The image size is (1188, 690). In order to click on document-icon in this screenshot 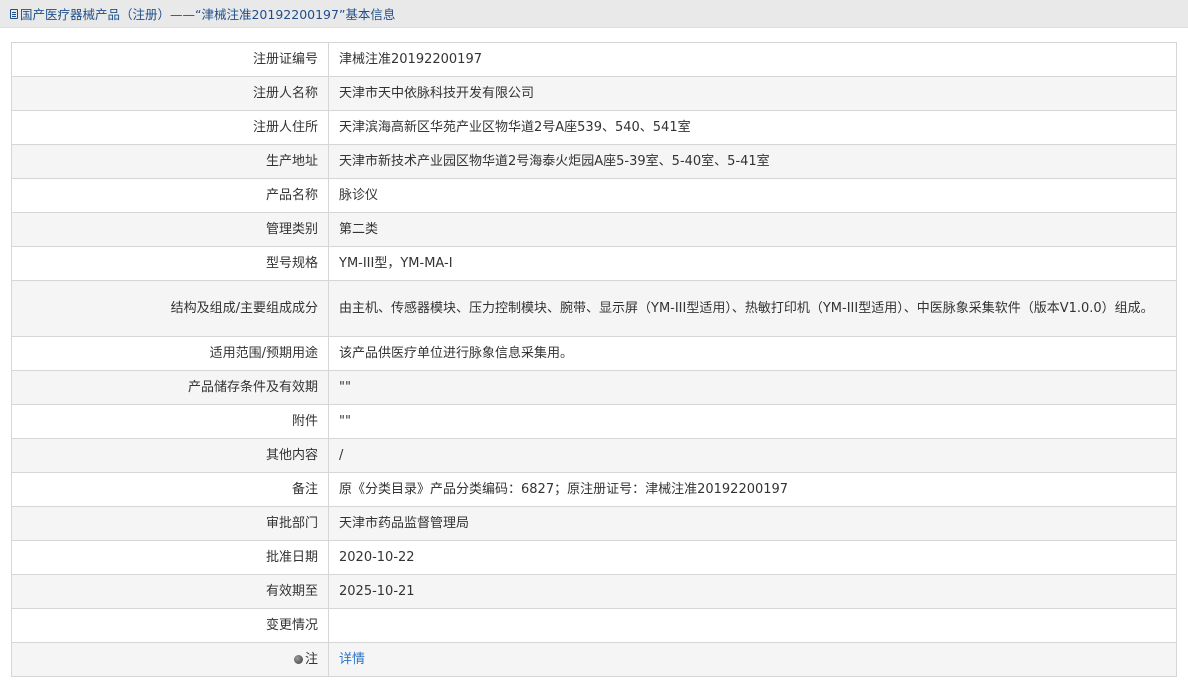, I will do `click(14, 13)`.